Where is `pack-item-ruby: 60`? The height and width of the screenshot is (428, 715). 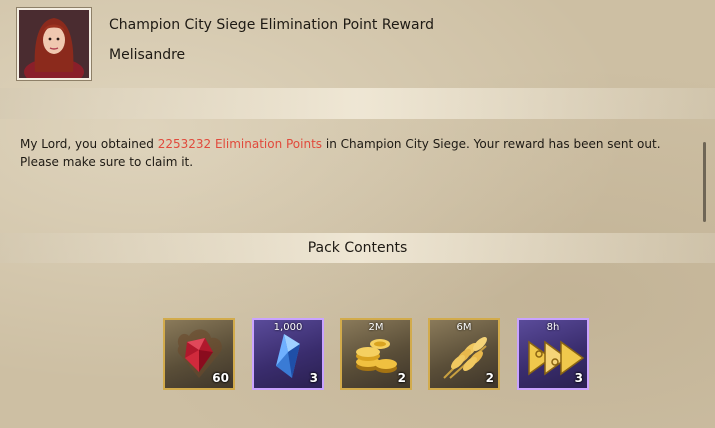 pack-item-ruby: 60 is located at coordinates (199, 354).